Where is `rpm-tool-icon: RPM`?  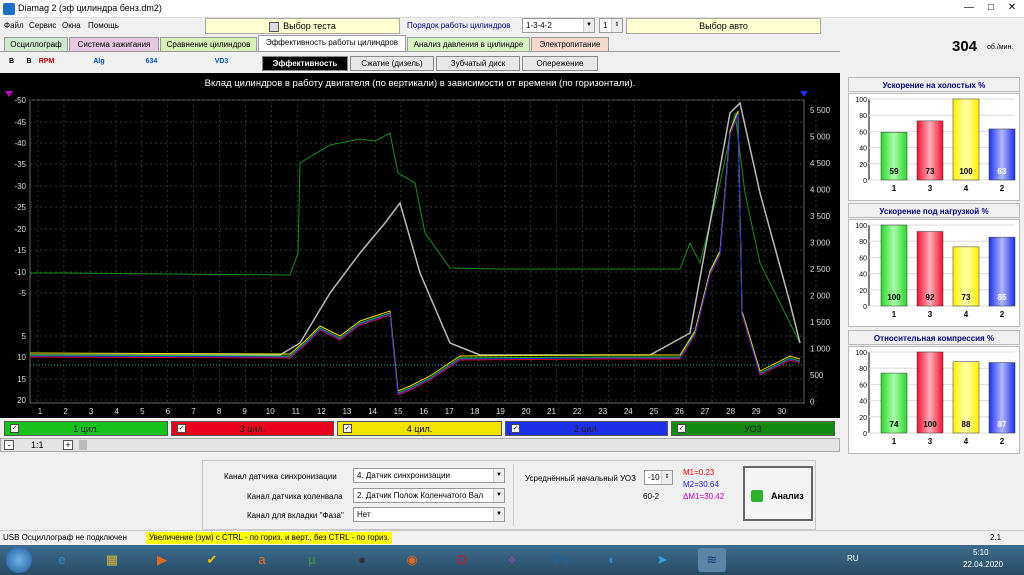 rpm-tool-icon: RPM is located at coordinates (46, 62).